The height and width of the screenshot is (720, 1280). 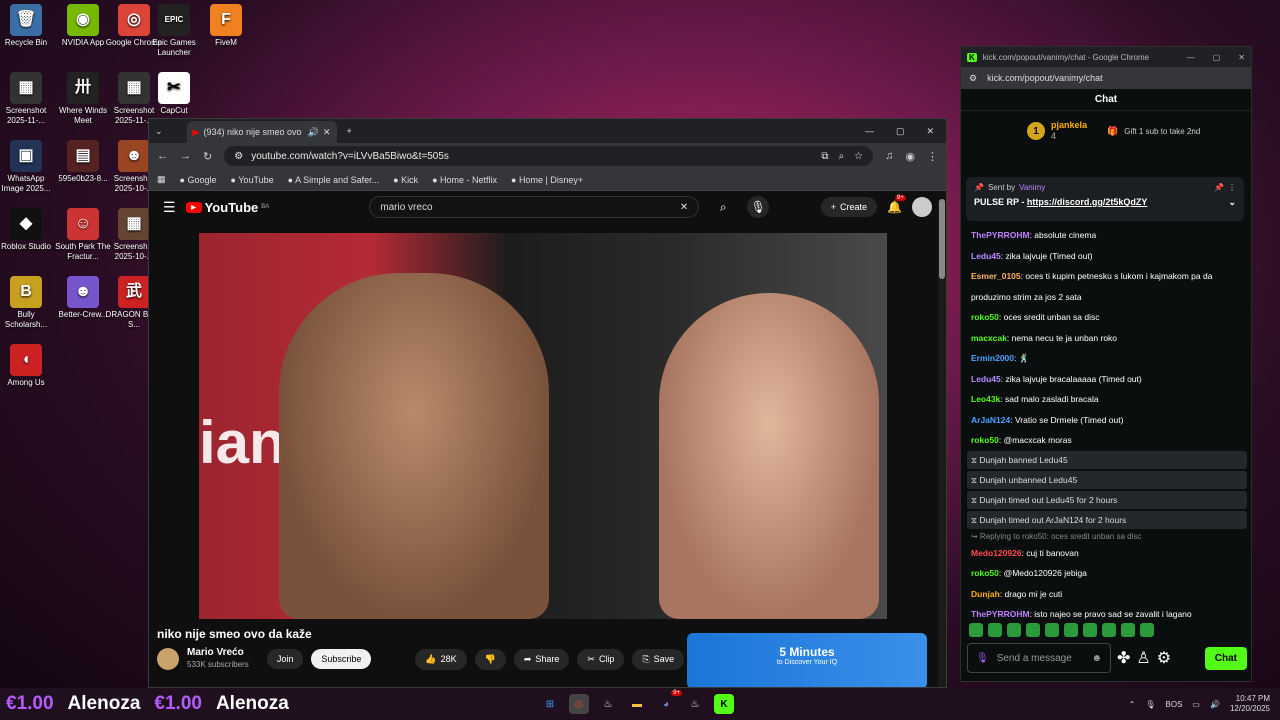 I want to click on unpin-icon: 📌, so click(x=1219, y=187).